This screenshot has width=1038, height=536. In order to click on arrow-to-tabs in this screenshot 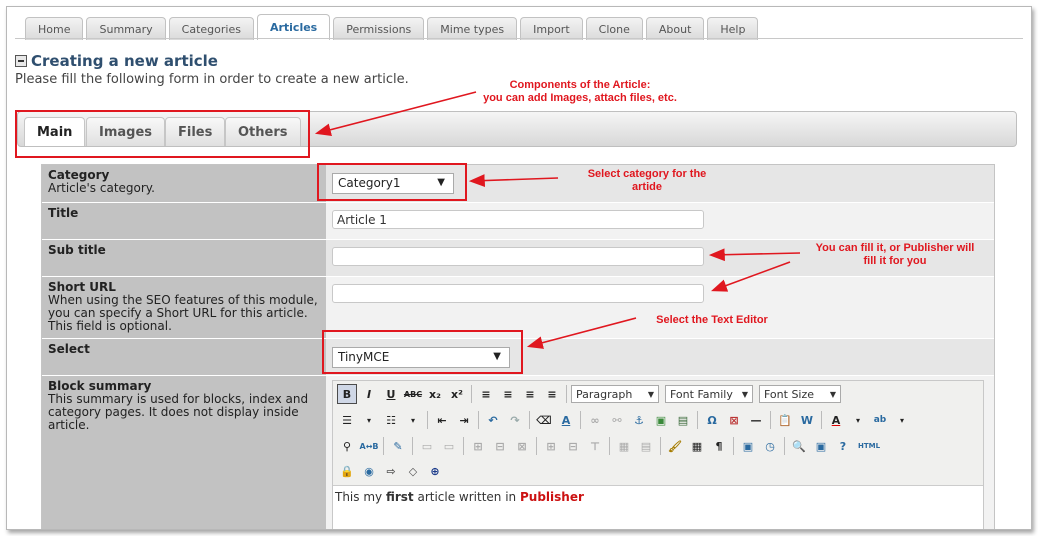, I will do `click(395, 113)`.